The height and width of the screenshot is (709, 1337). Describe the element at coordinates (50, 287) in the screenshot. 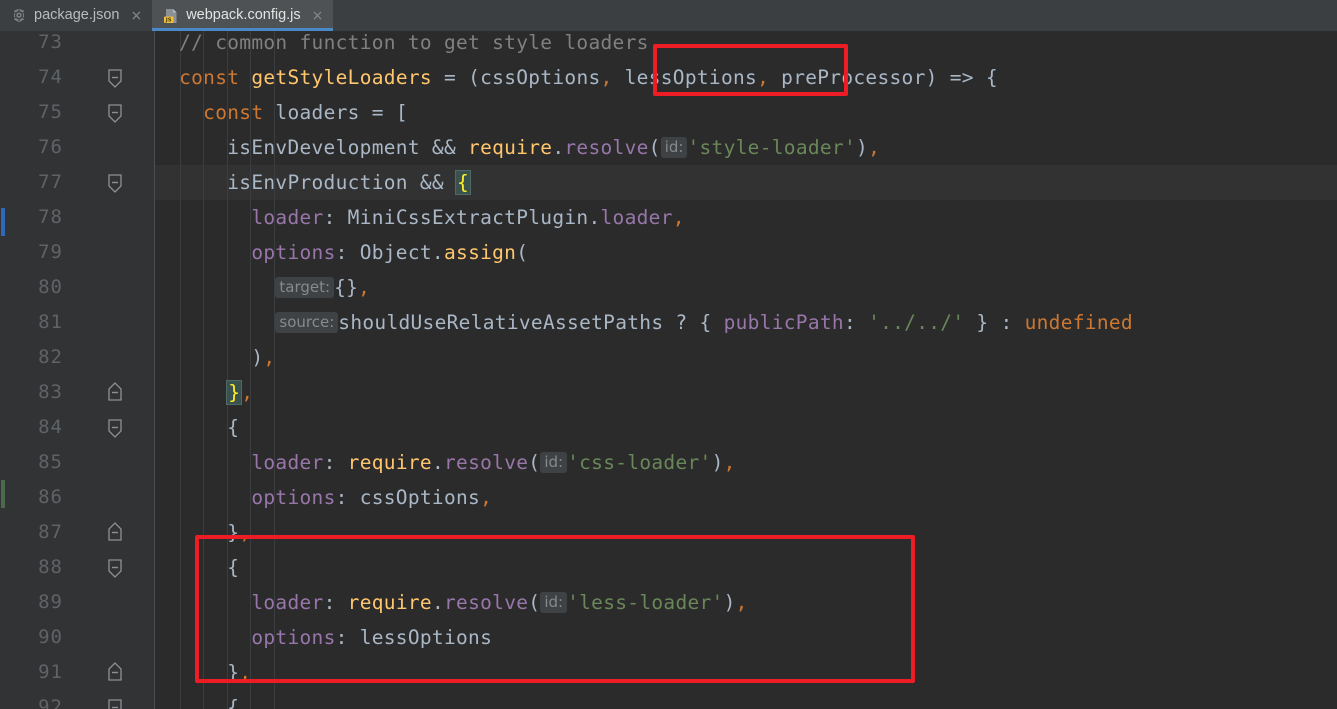

I see `line-number: 80` at that location.